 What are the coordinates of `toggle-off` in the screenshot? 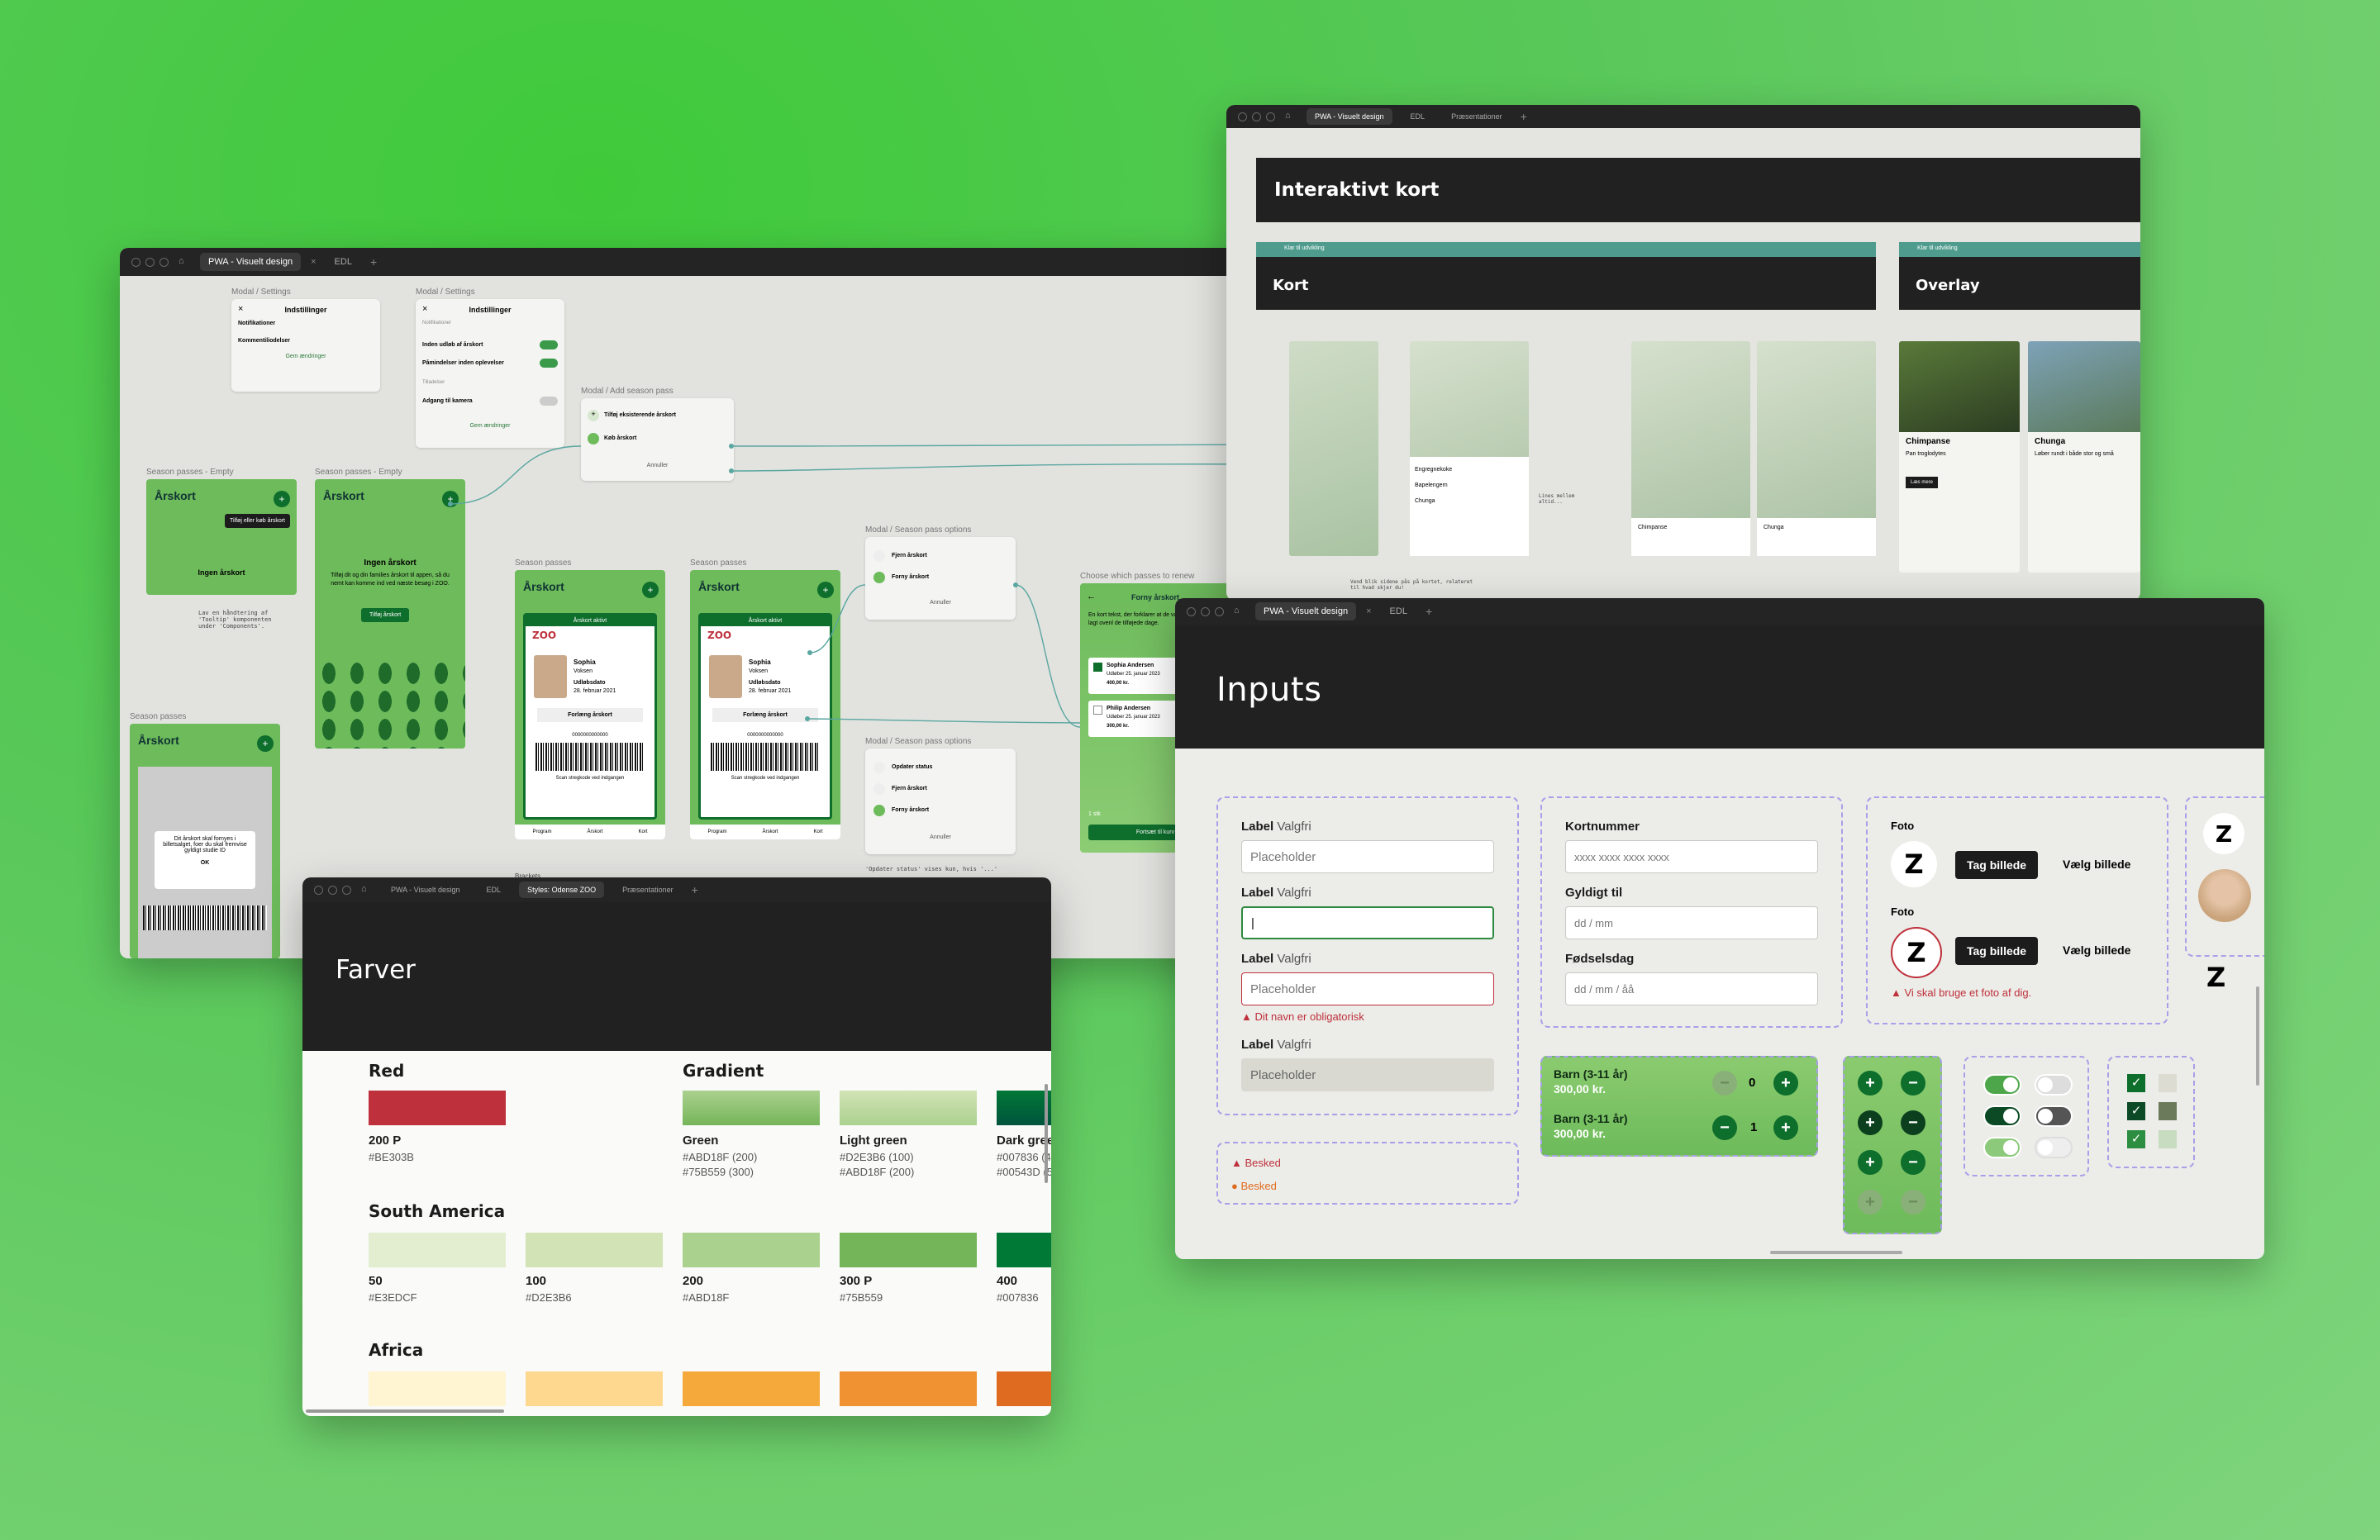 It's located at (2054, 1085).